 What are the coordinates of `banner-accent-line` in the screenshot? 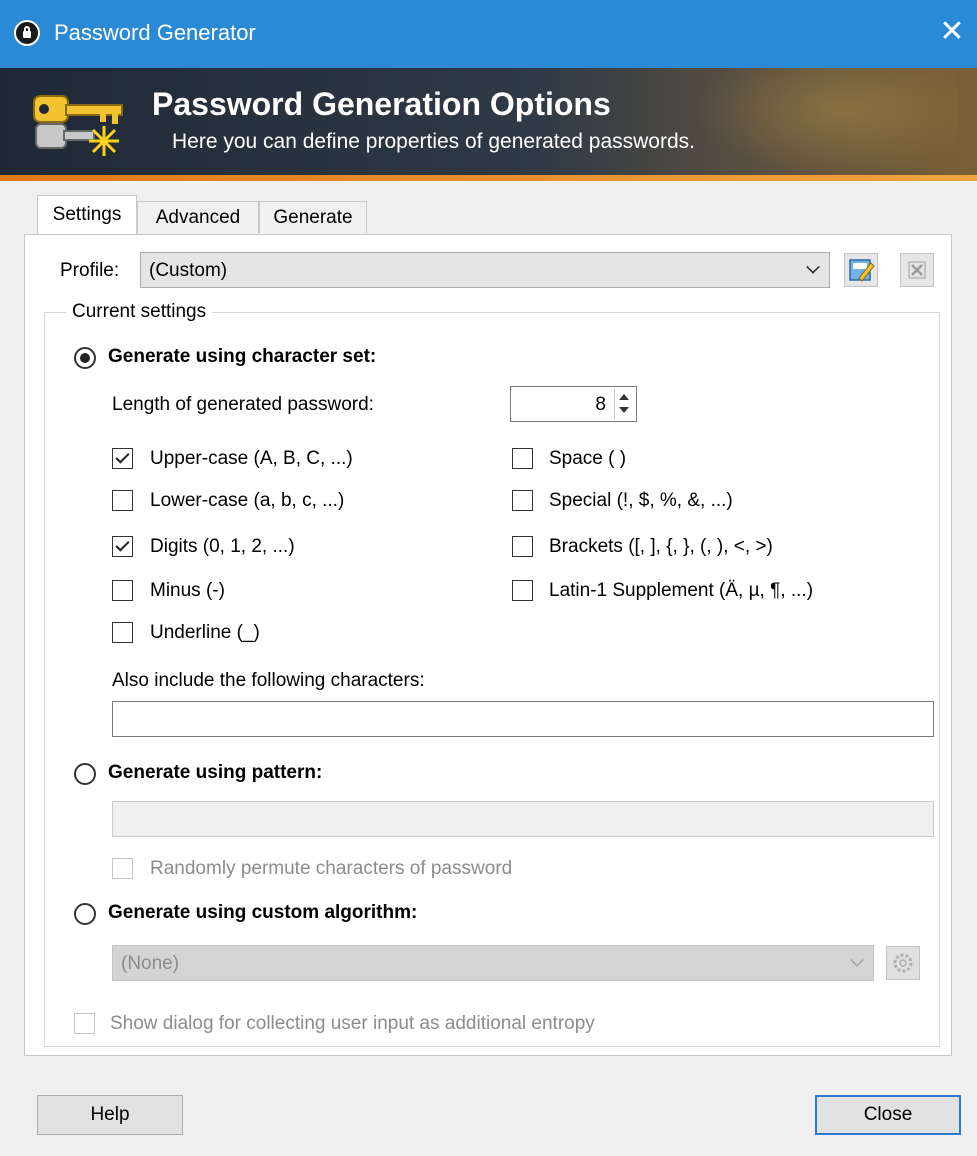 It's located at (488, 178).